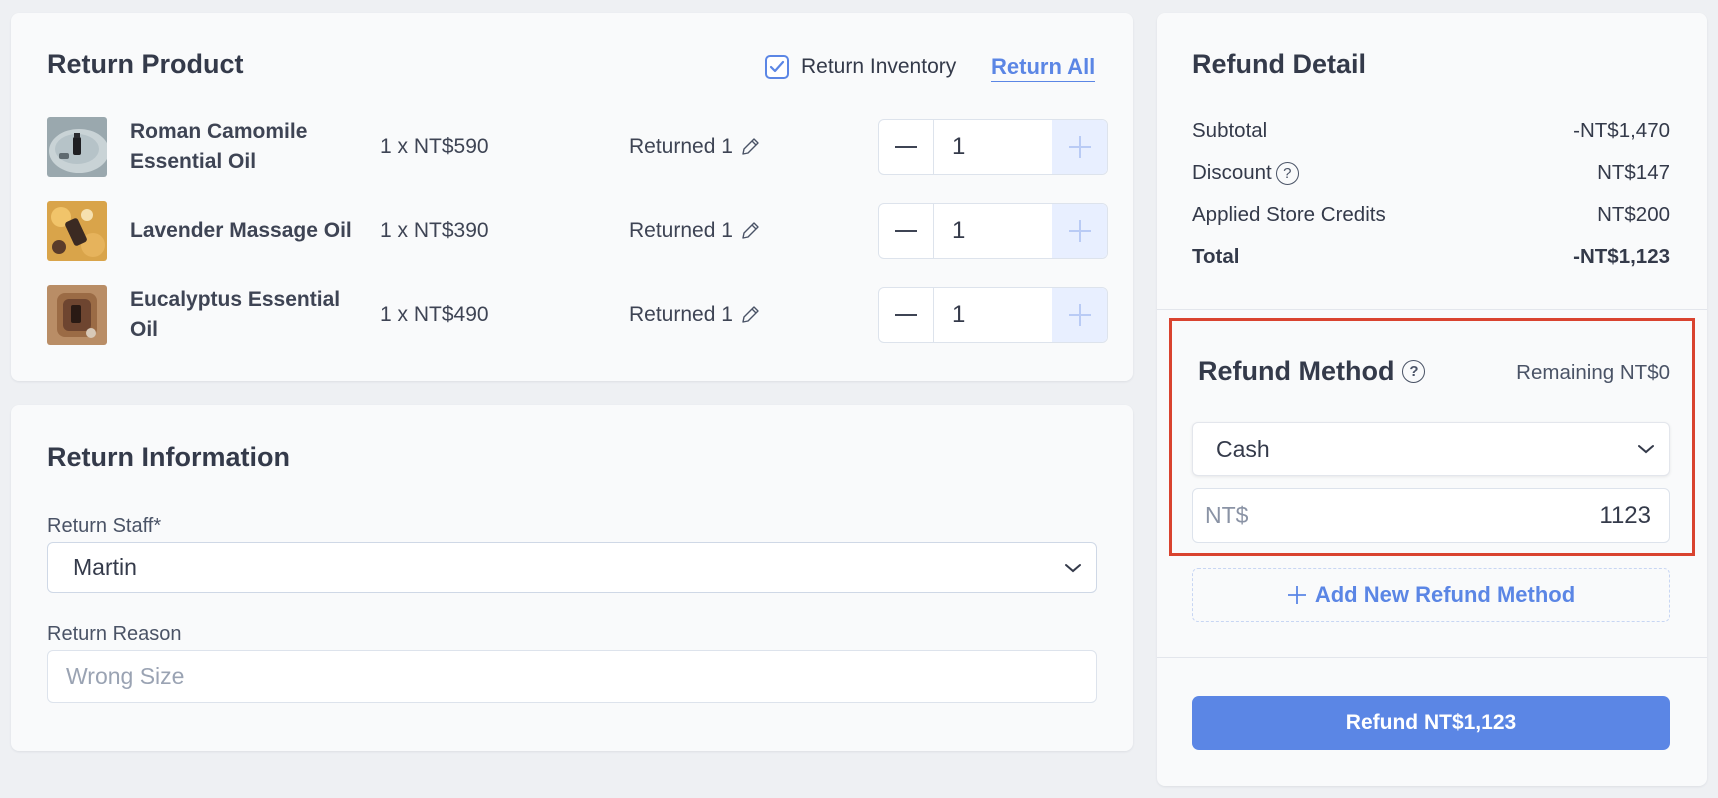 The image size is (1718, 798). I want to click on store-credits-row: Applied Store Credits NT$200, so click(1431, 215).